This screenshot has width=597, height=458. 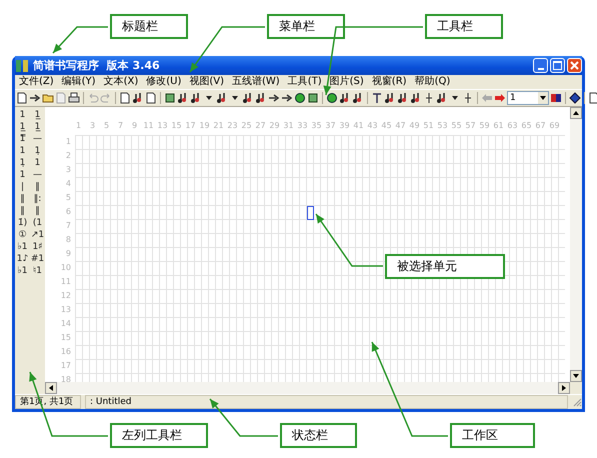 What do you see at coordinates (37, 271) in the screenshot?
I see `notation-button: ♮1` at bounding box center [37, 271].